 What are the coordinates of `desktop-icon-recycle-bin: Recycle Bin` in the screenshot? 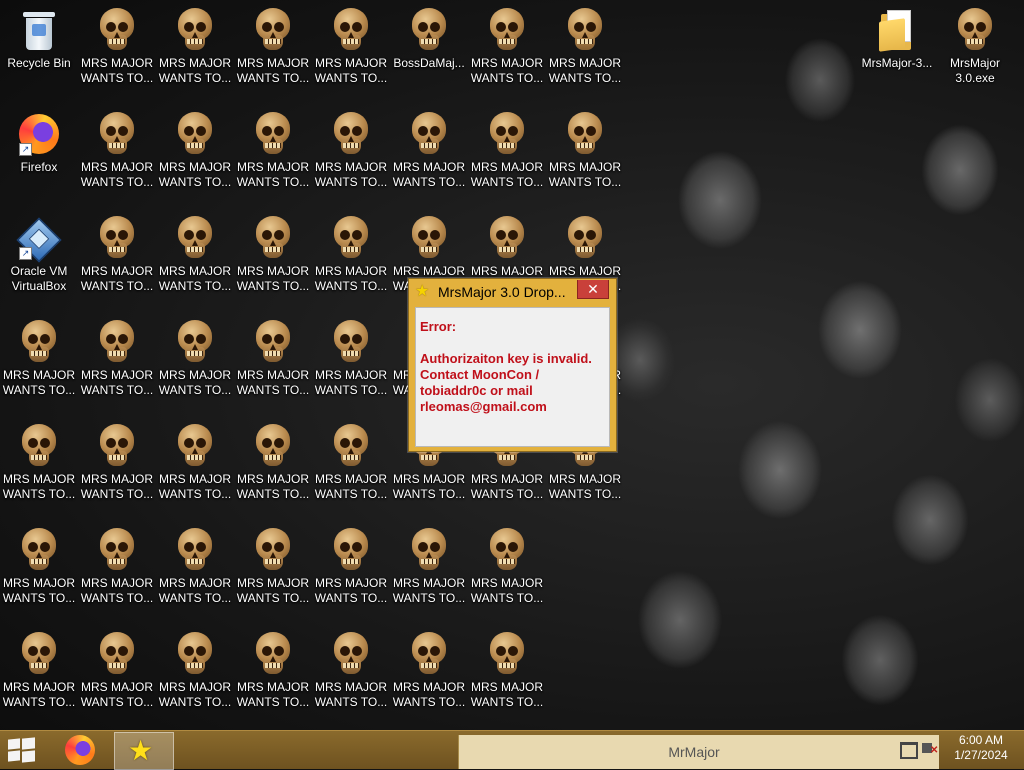 It's located at (39, 48).